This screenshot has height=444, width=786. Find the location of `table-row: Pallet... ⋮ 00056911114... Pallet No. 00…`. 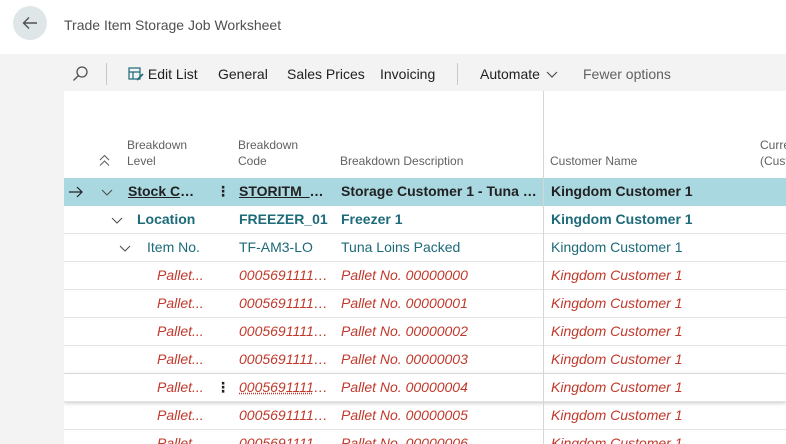

table-row: Pallet... ⋮ 00056911114... Pallet No. 00… is located at coordinates (425, 388).